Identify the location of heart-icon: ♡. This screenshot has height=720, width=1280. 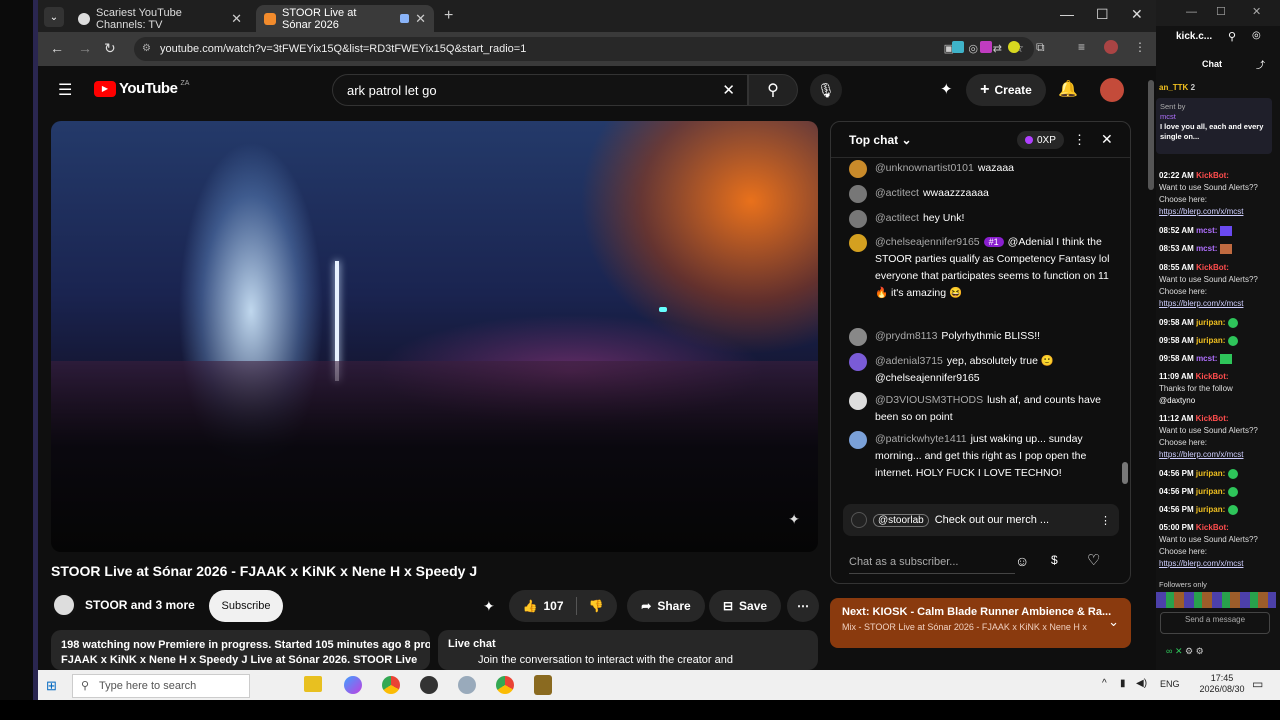
(1093, 560).